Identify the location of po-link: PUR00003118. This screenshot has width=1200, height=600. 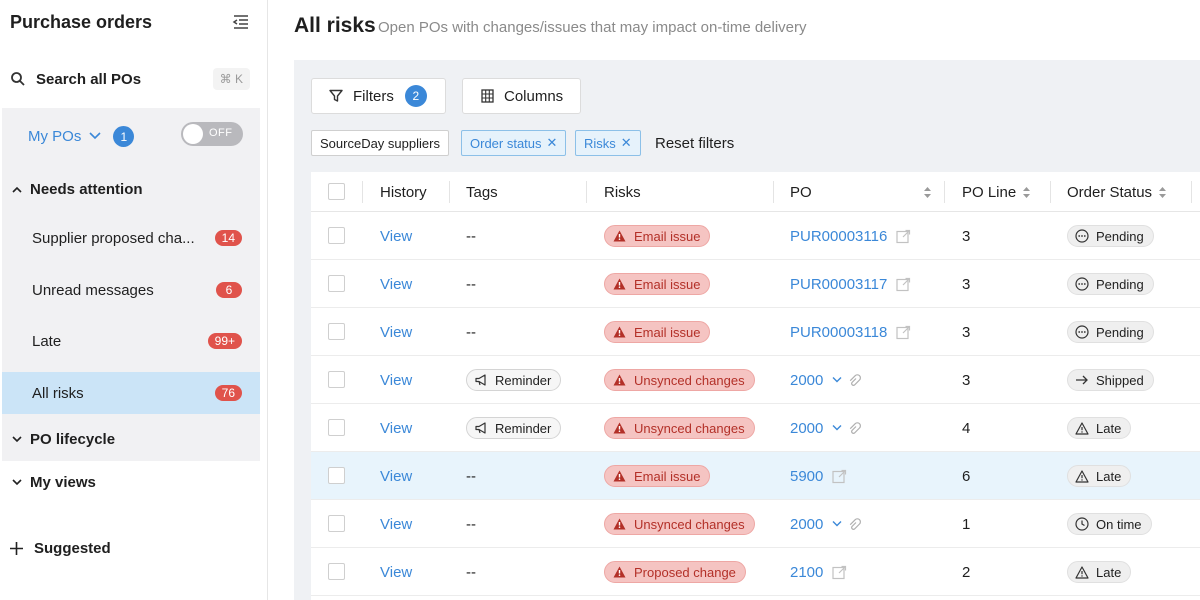
(838, 332).